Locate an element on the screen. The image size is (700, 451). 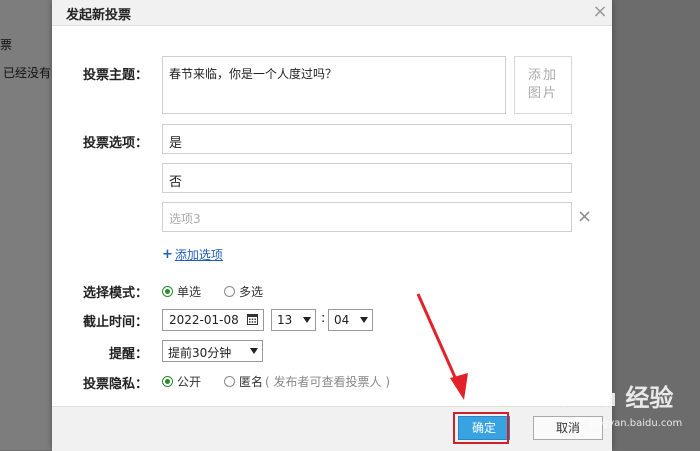
deadline-hour-select: 13 is located at coordinates (293, 320).